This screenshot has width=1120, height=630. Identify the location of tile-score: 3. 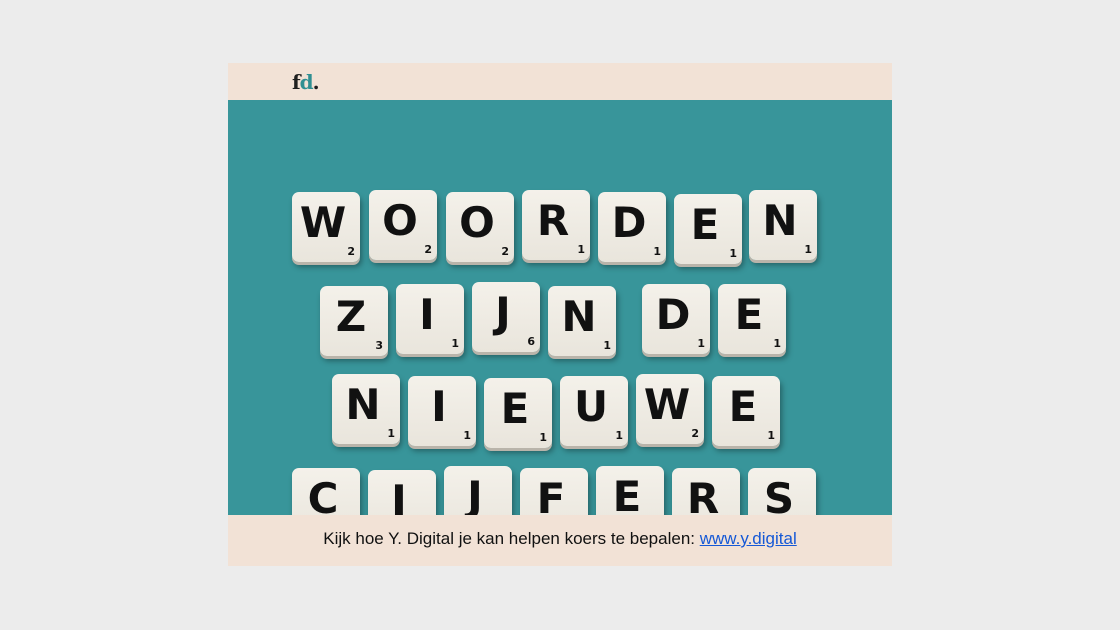
(379, 345).